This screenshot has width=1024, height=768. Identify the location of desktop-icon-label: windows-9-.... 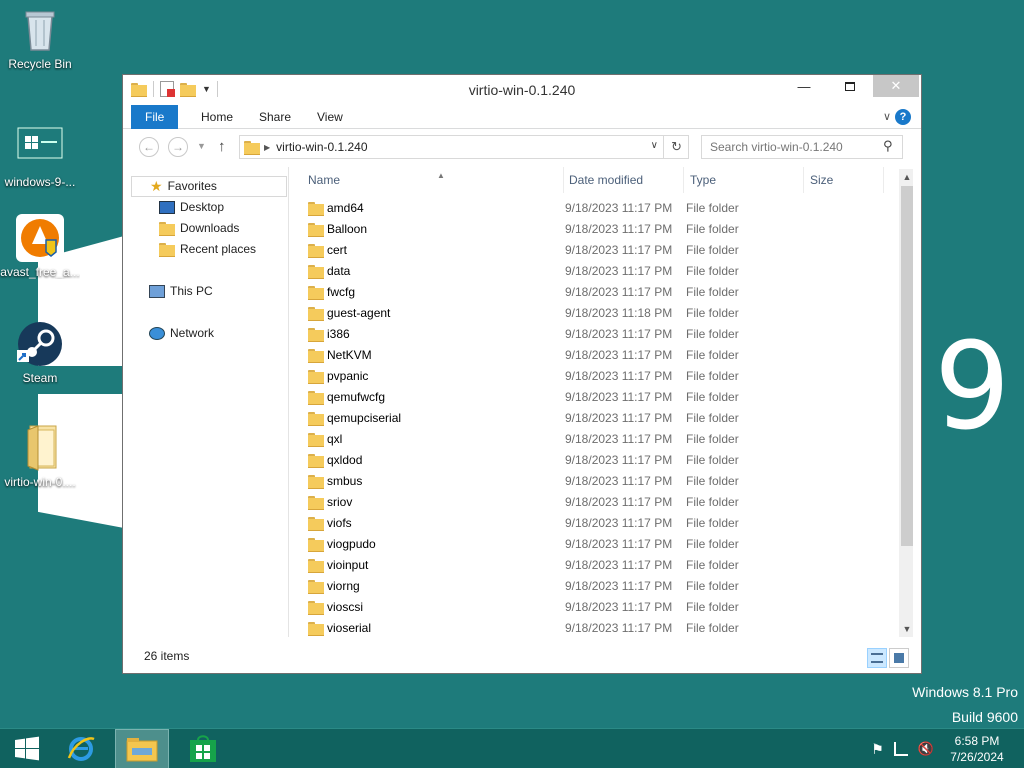
(40, 182).